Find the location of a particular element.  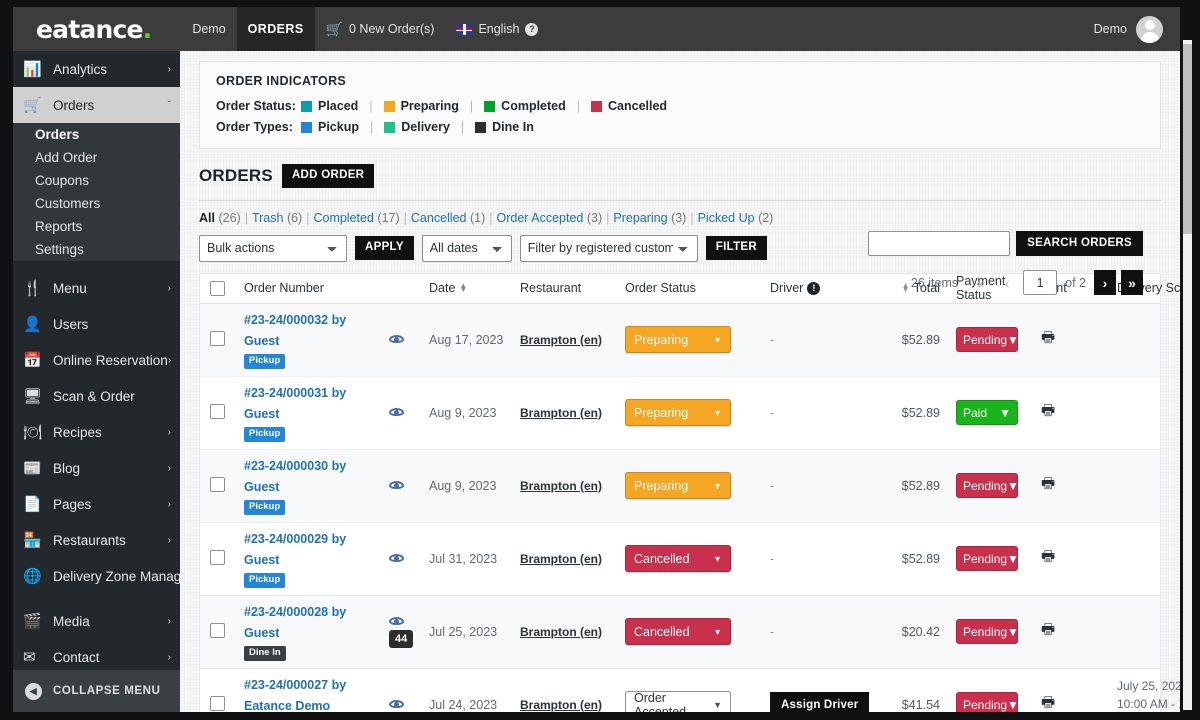

help-icon: ? is located at coordinates (532, 29).